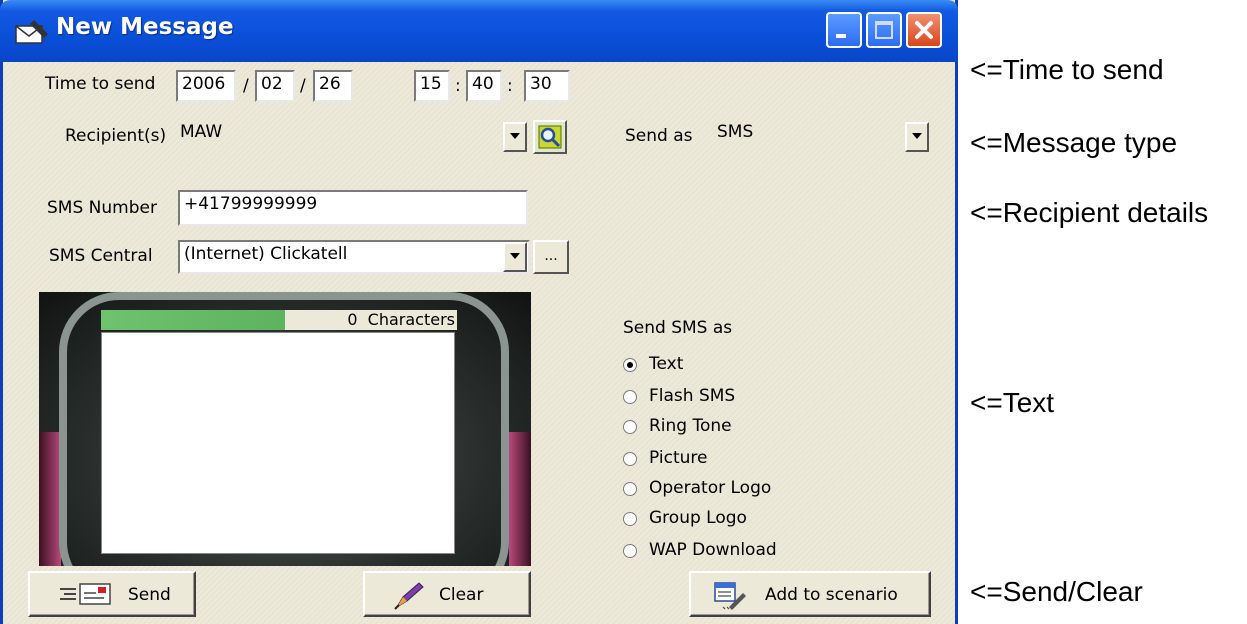  I want to click on recipient-label: Recipient(s), so click(116, 136).